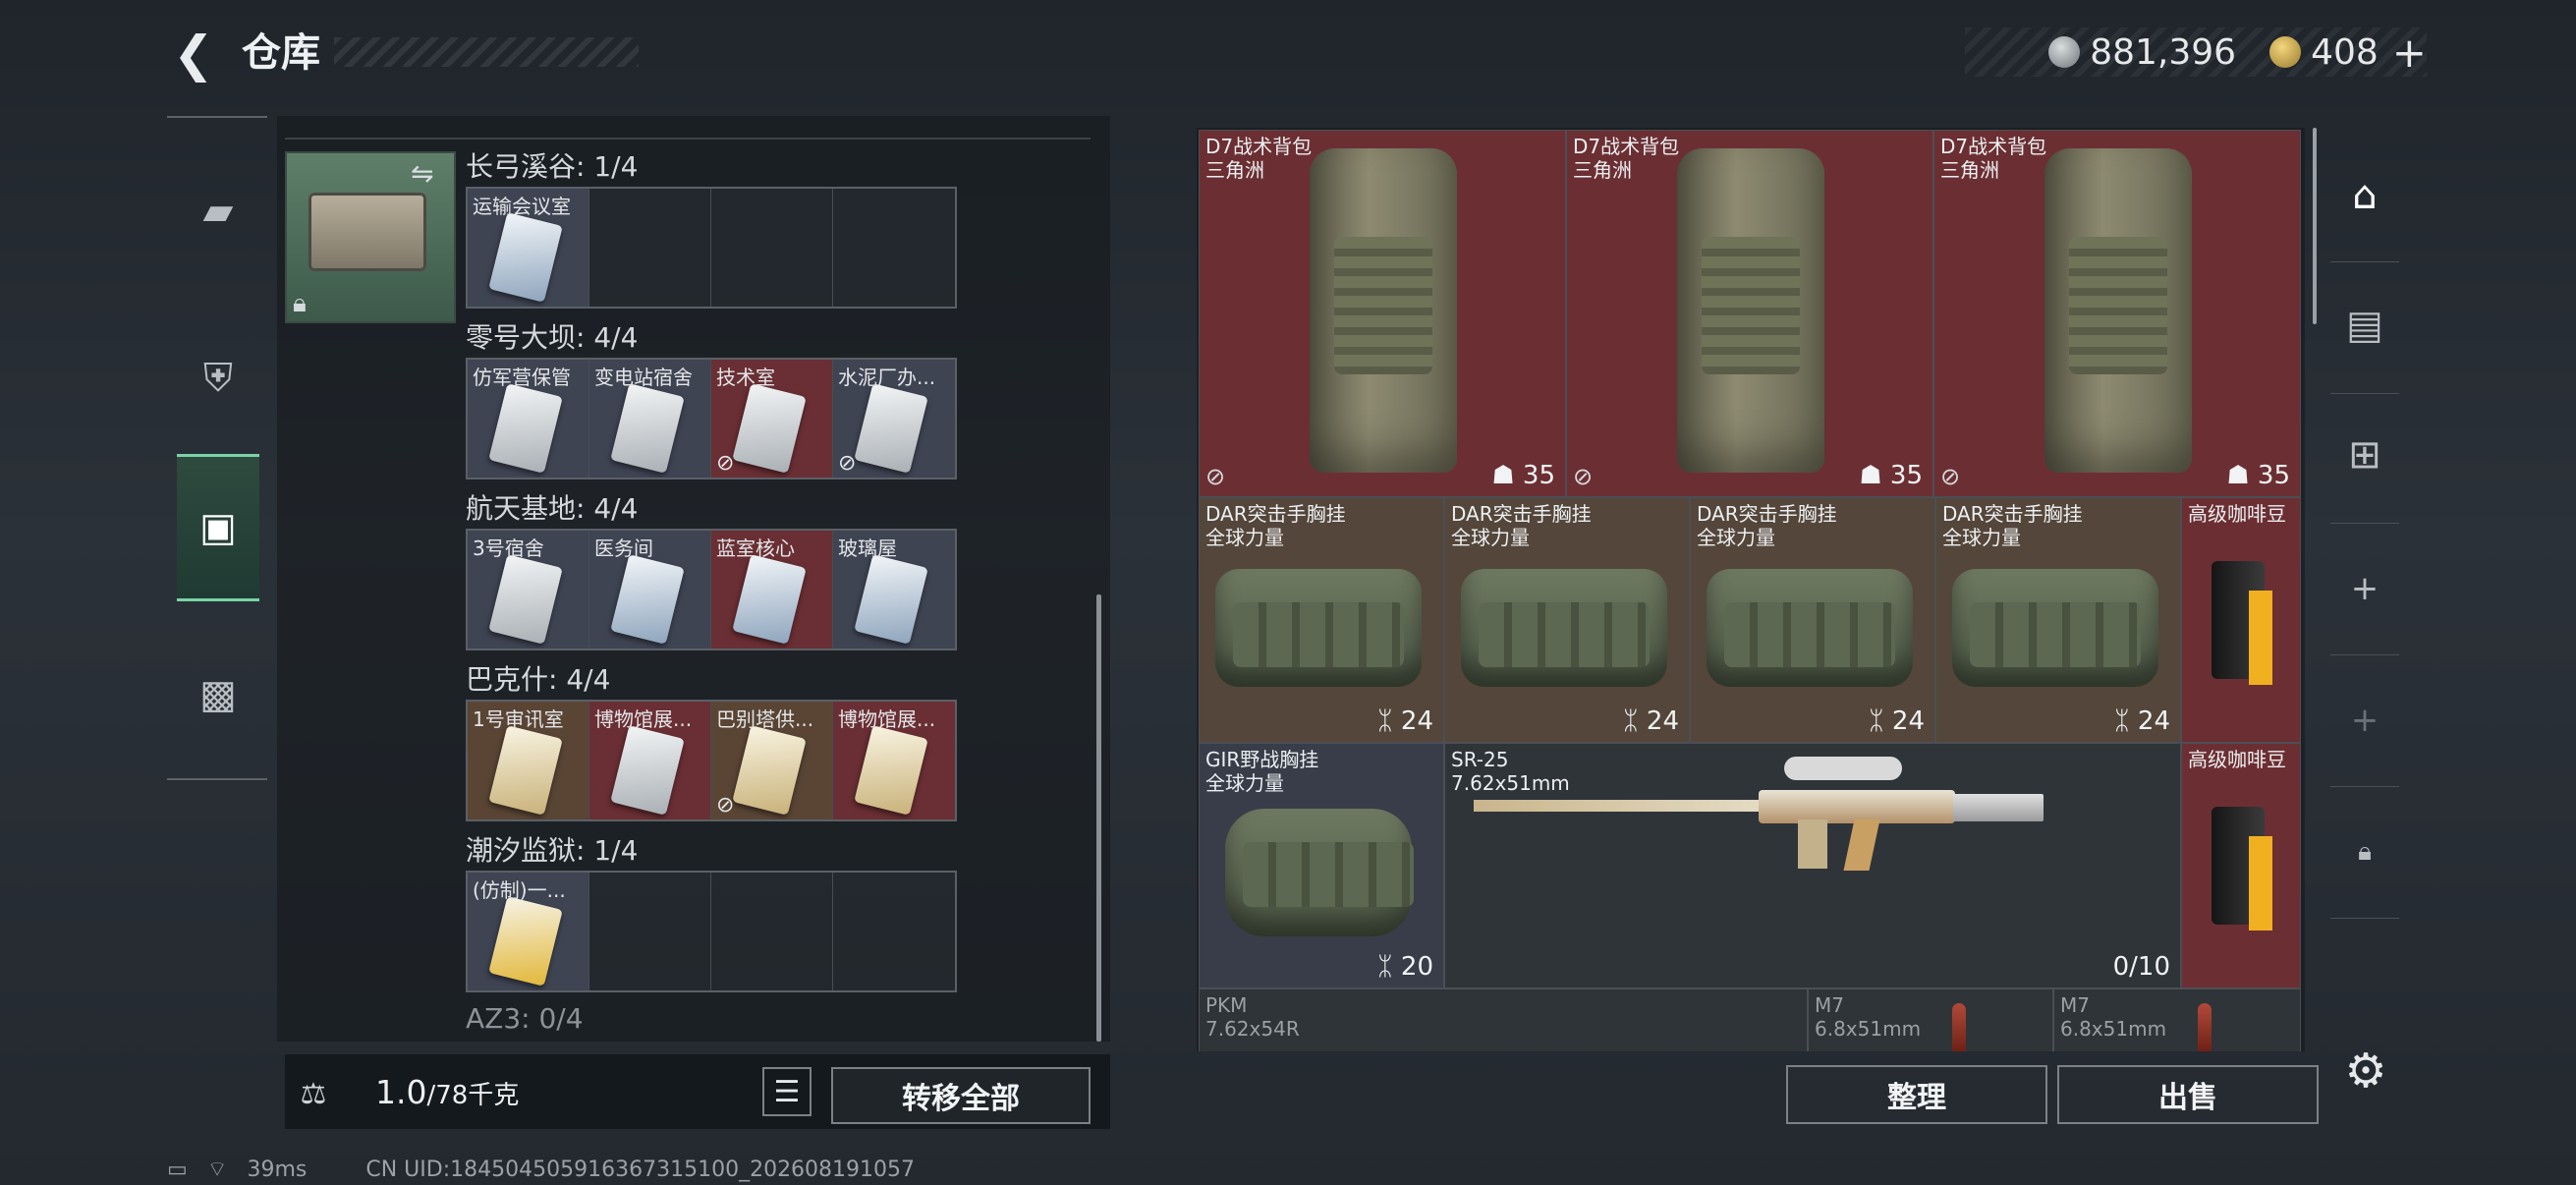 This screenshot has width=2576, height=1185. I want to click on silver-coin-icon, so click(2064, 52).